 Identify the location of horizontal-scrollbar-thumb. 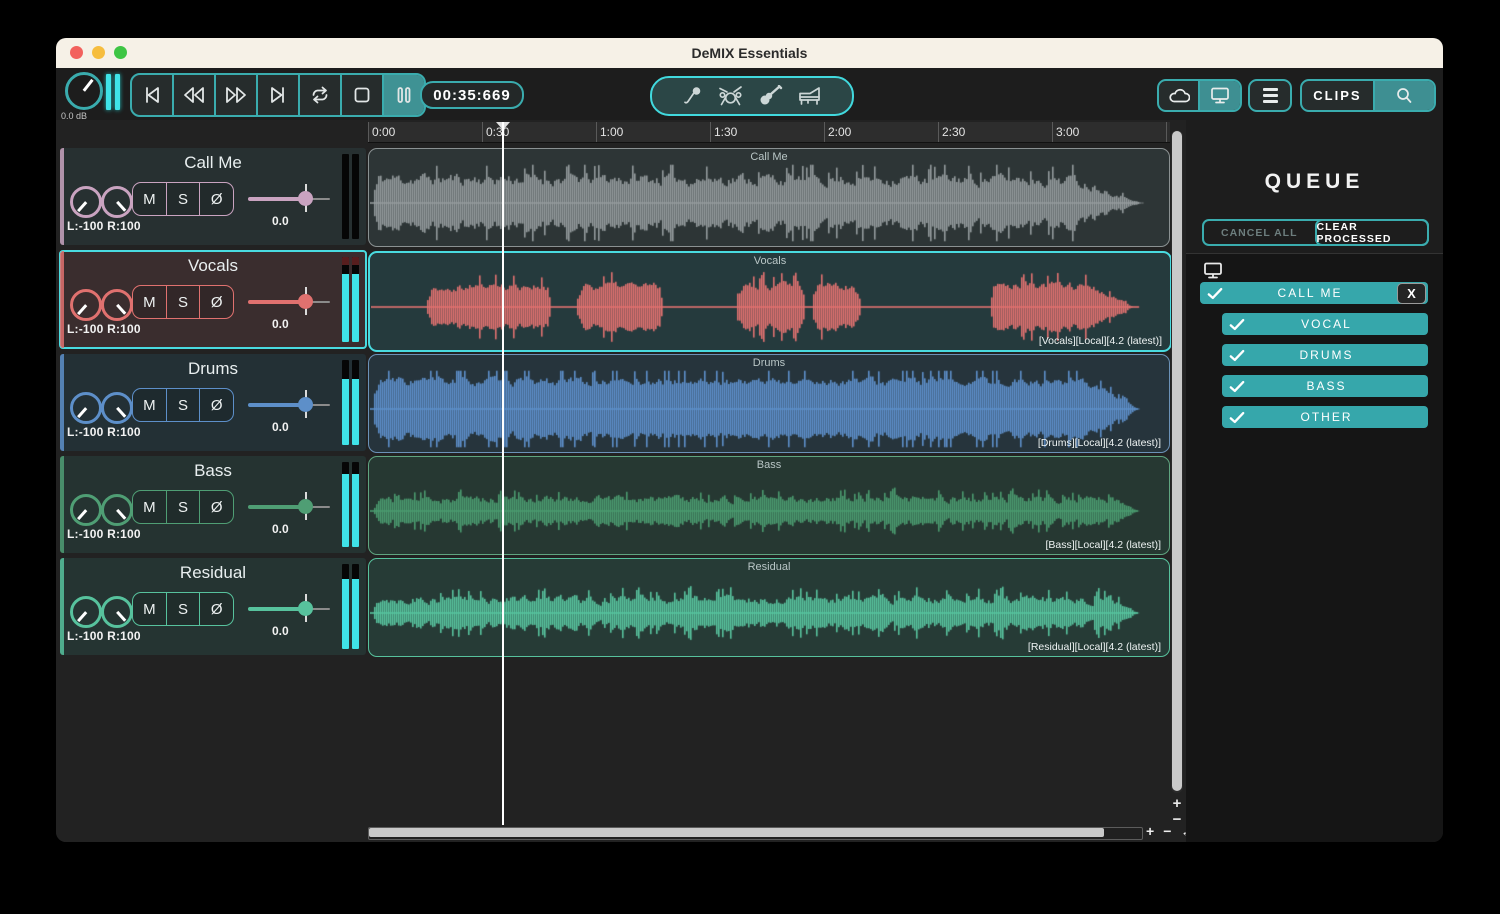
(736, 832).